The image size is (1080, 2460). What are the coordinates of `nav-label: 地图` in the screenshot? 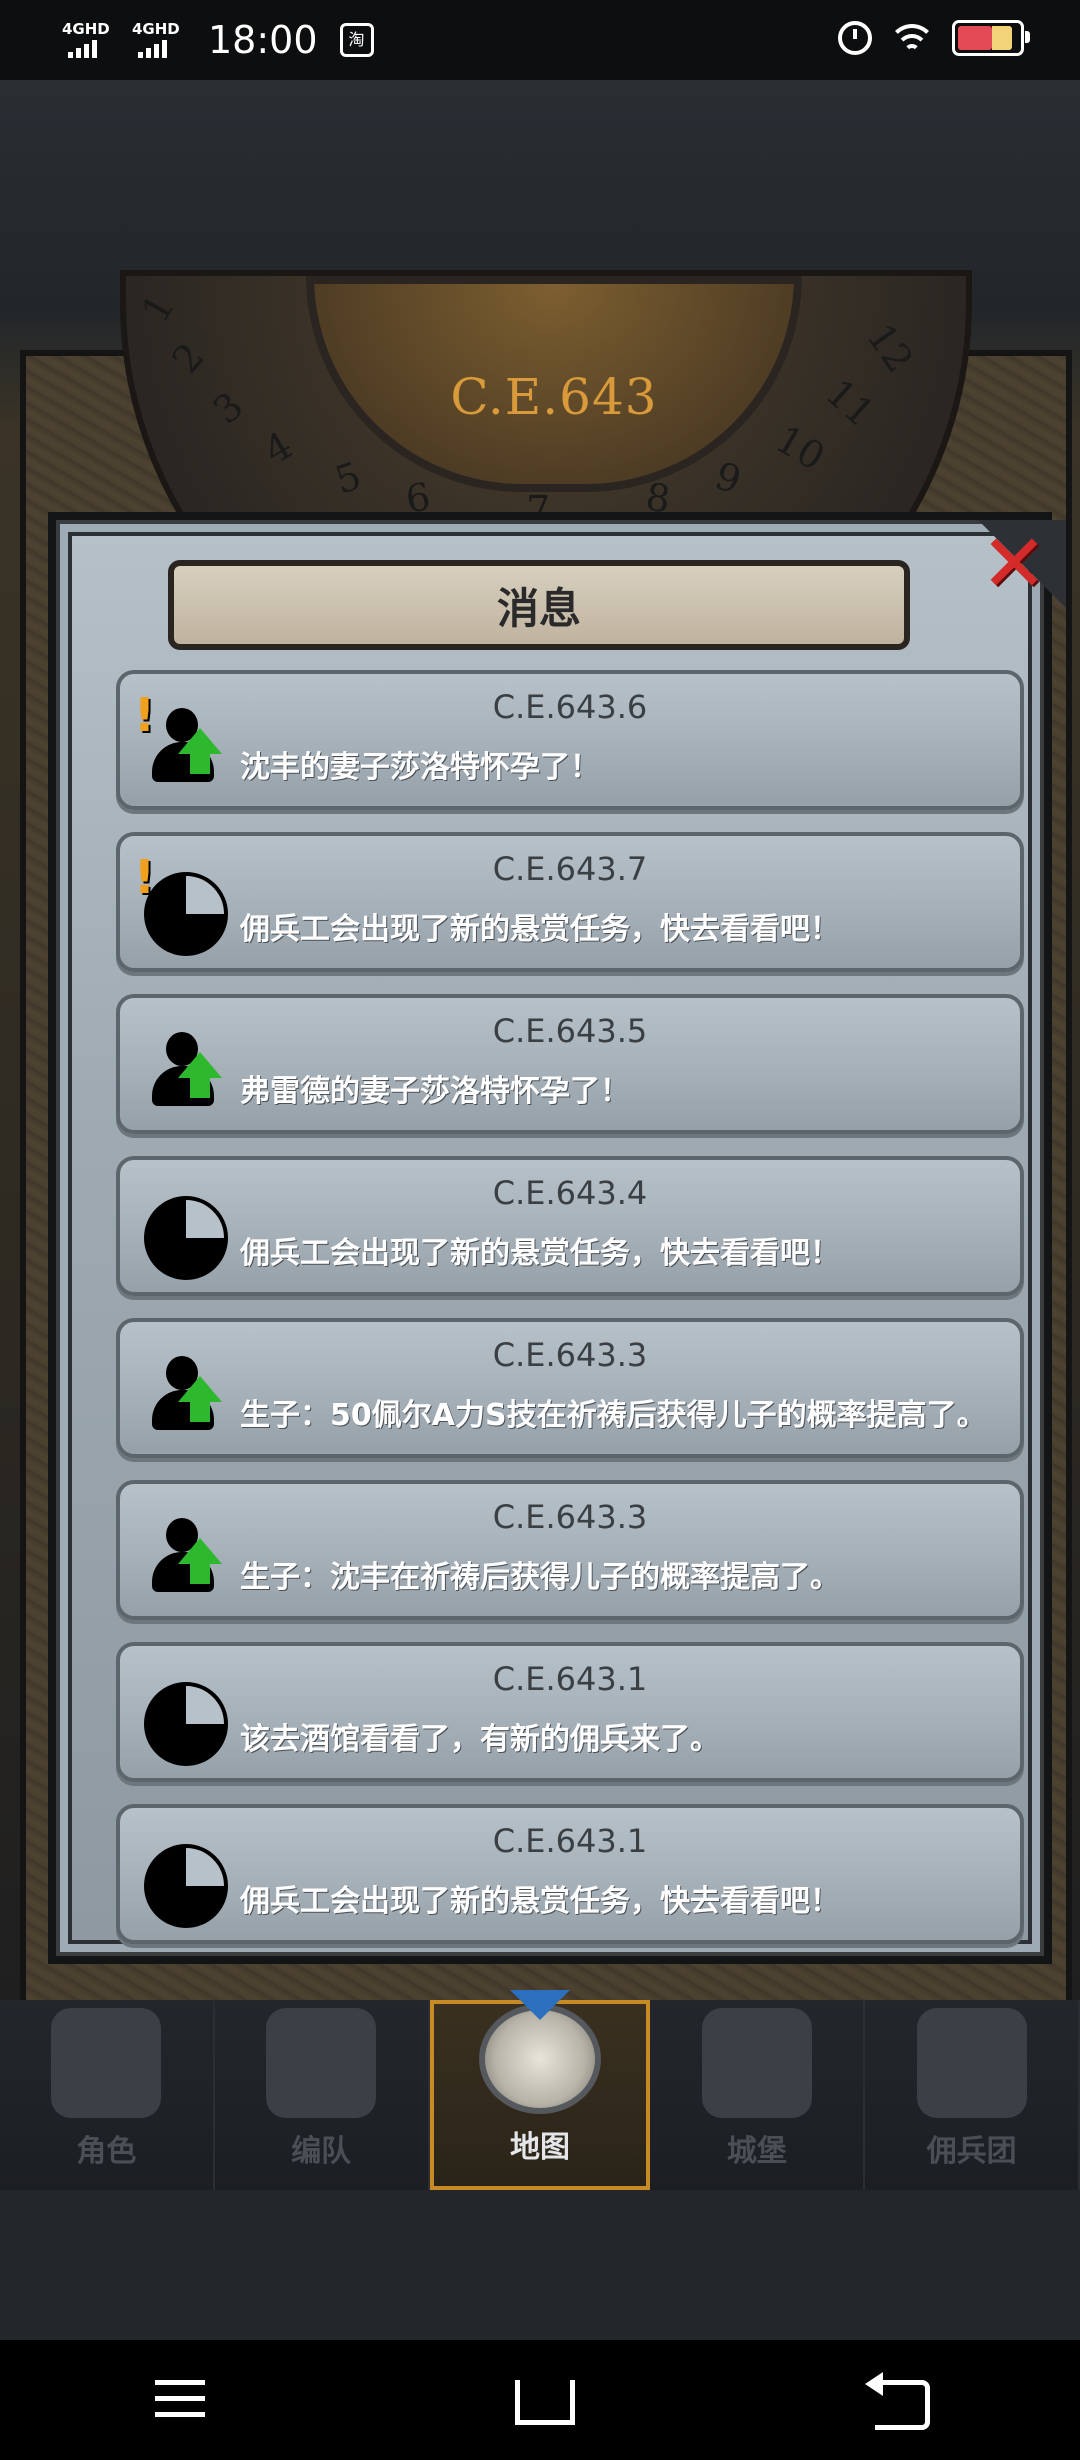 It's located at (539, 2147).